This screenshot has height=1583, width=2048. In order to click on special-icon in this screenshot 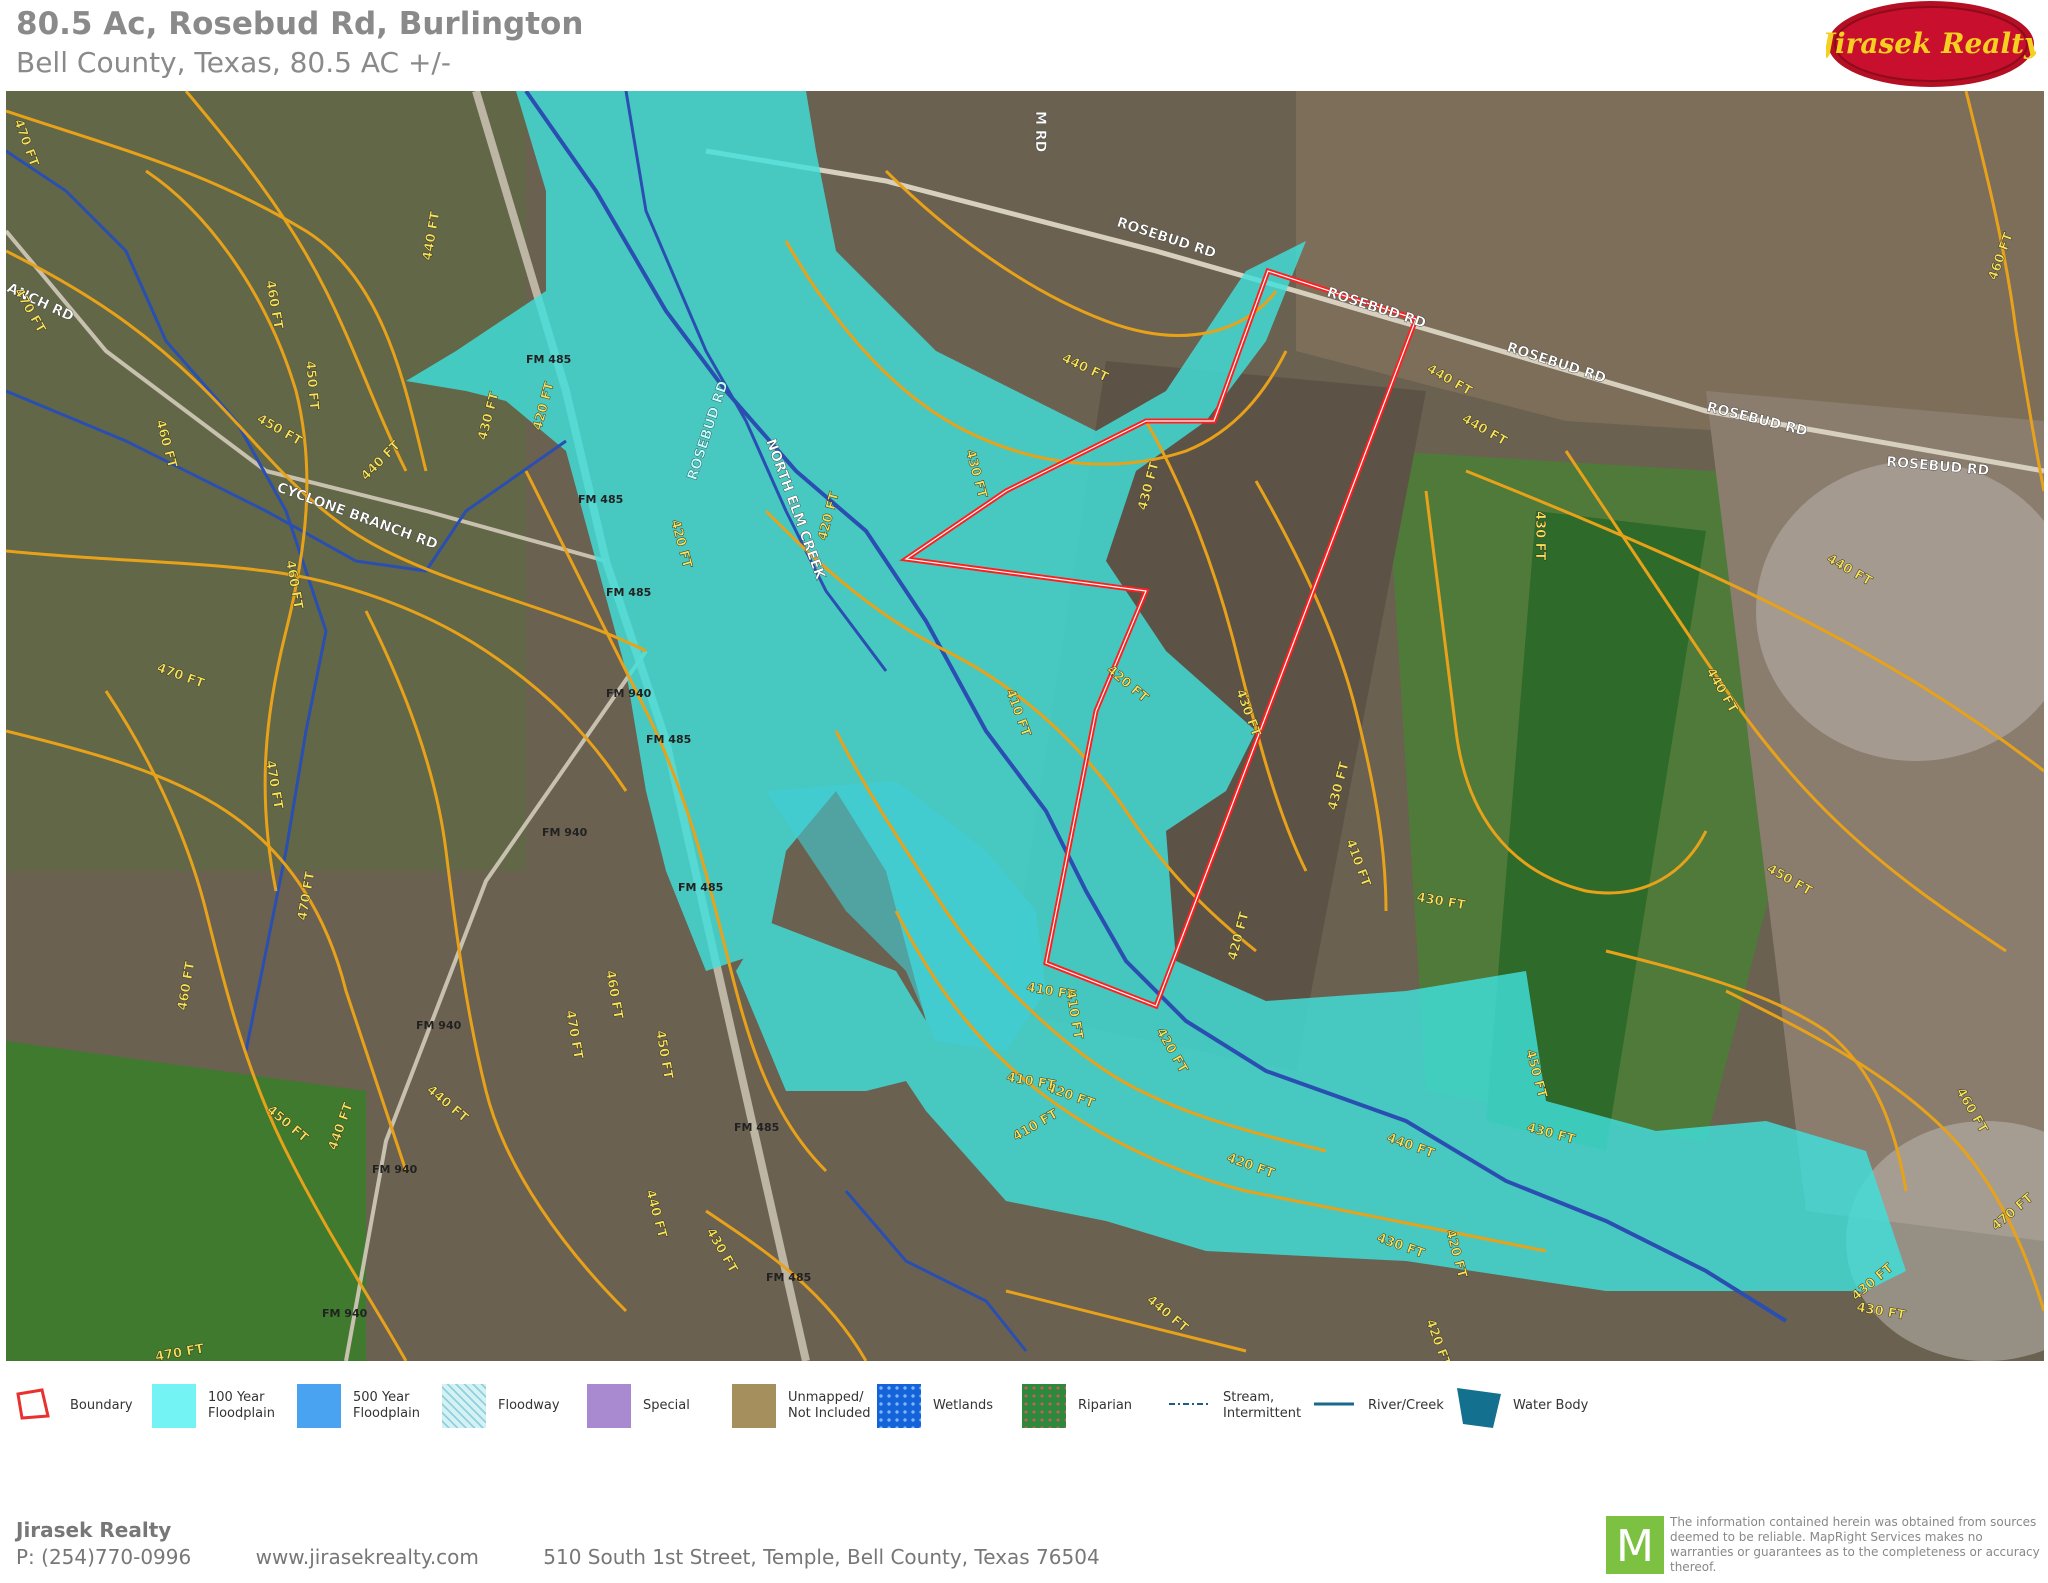, I will do `click(609, 1406)`.